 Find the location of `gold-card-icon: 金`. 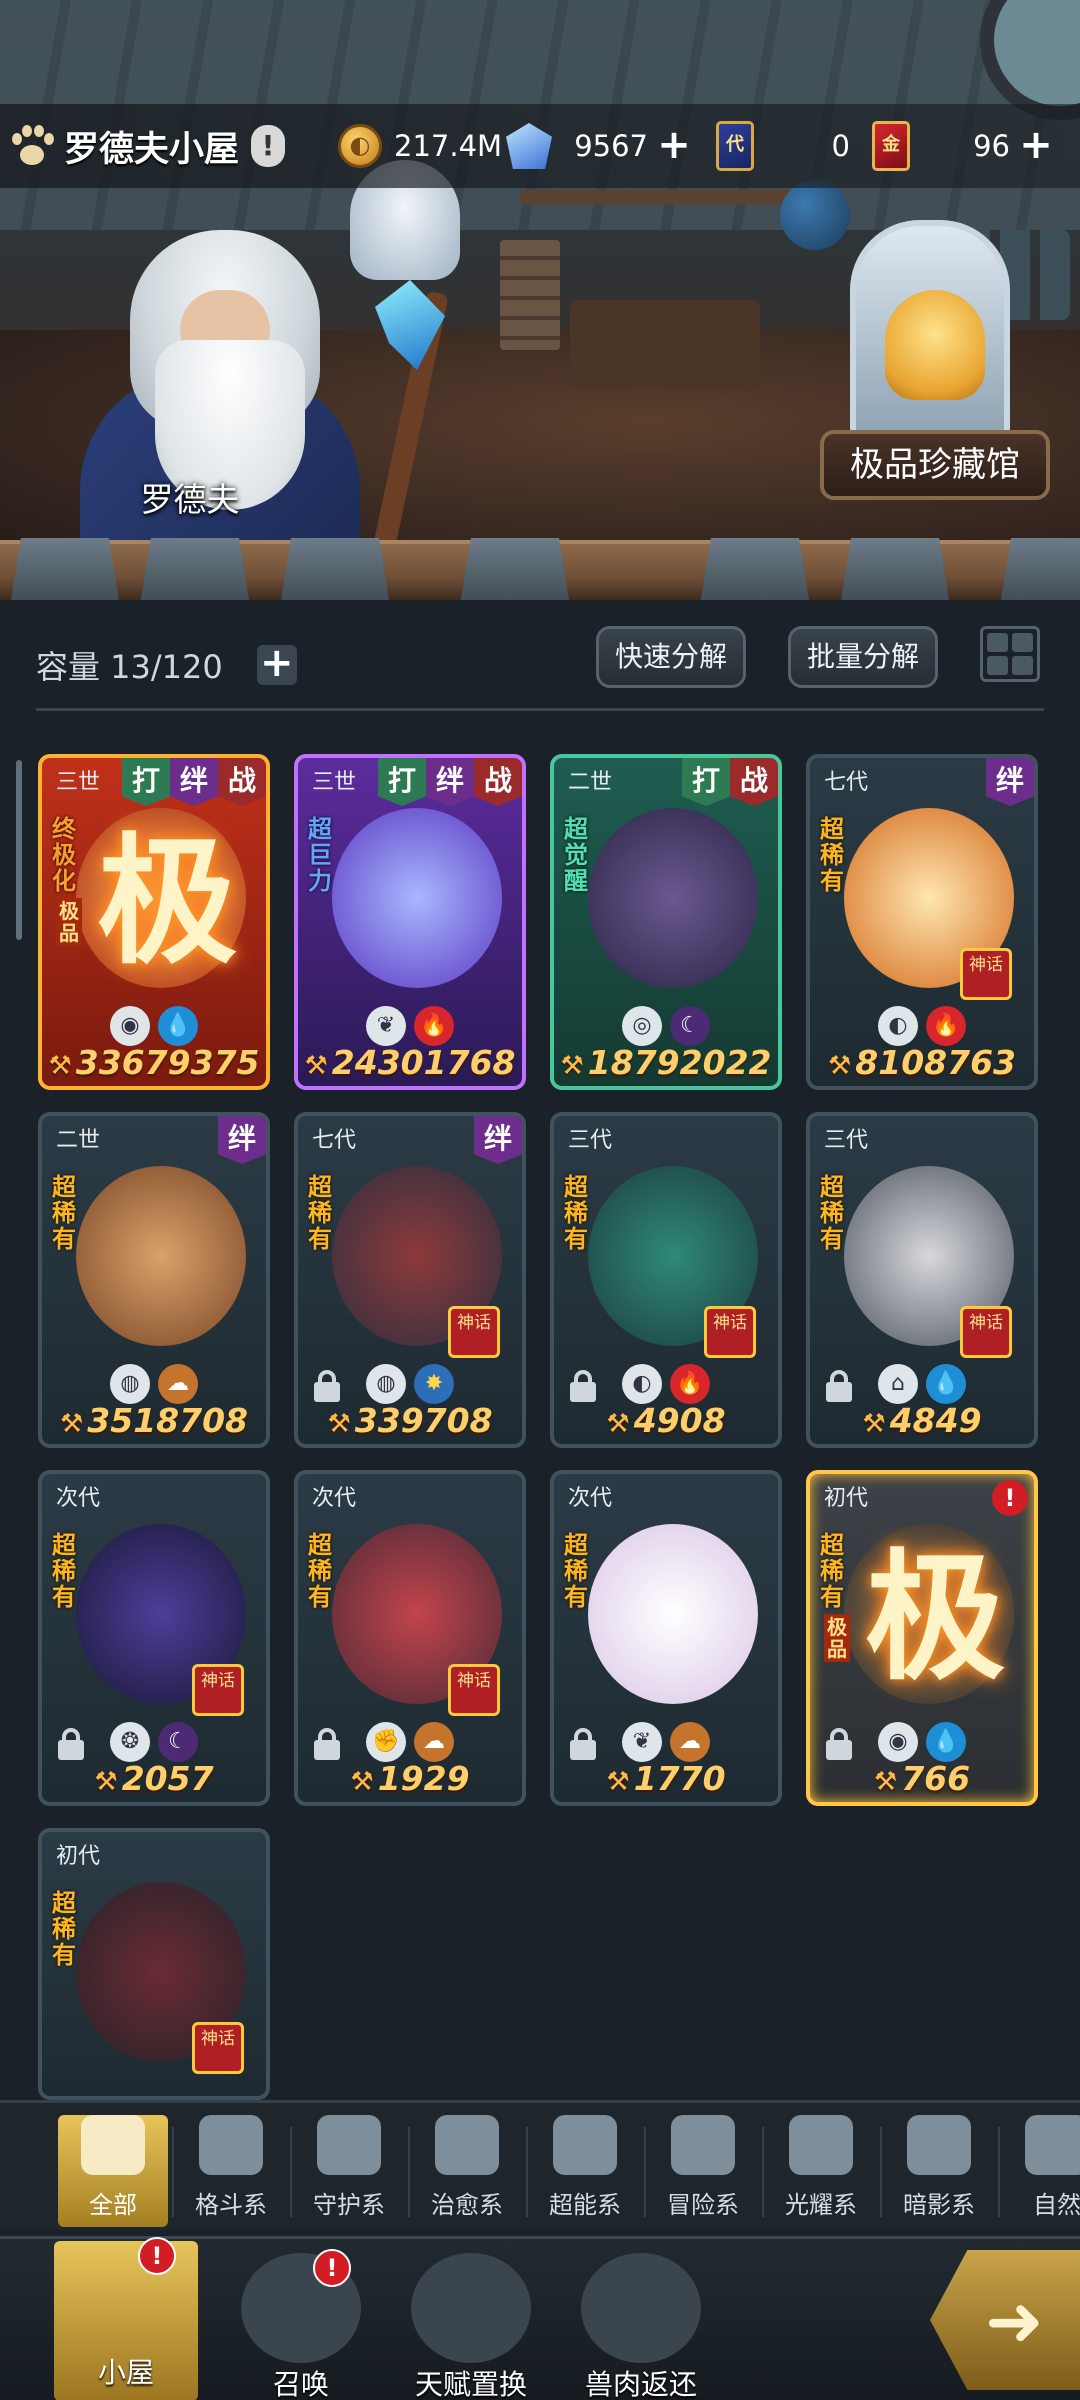

gold-card-icon: 金 is located at coordinates (891, 146).